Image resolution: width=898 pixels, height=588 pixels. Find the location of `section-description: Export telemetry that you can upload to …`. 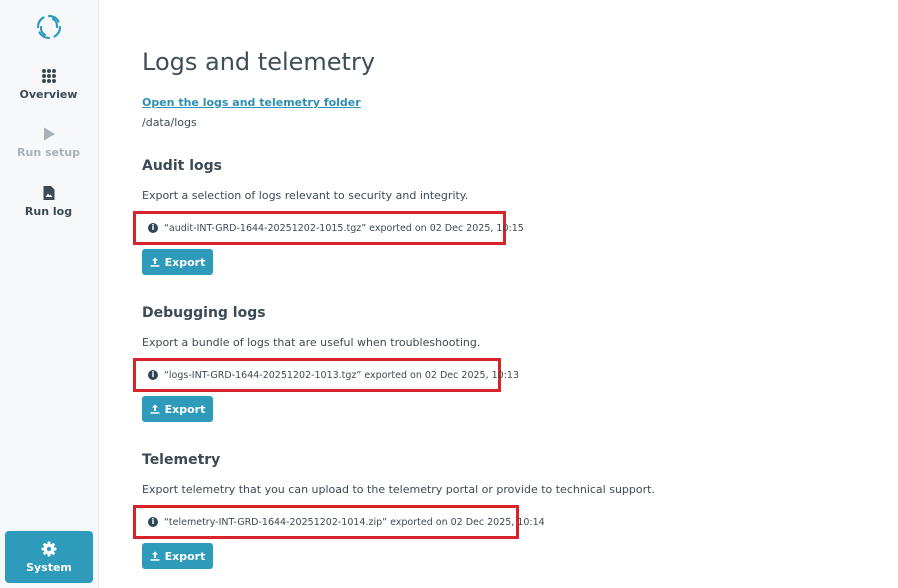

section-description: Export telemetry that you can upload to … is located at coordinates (398, 489).